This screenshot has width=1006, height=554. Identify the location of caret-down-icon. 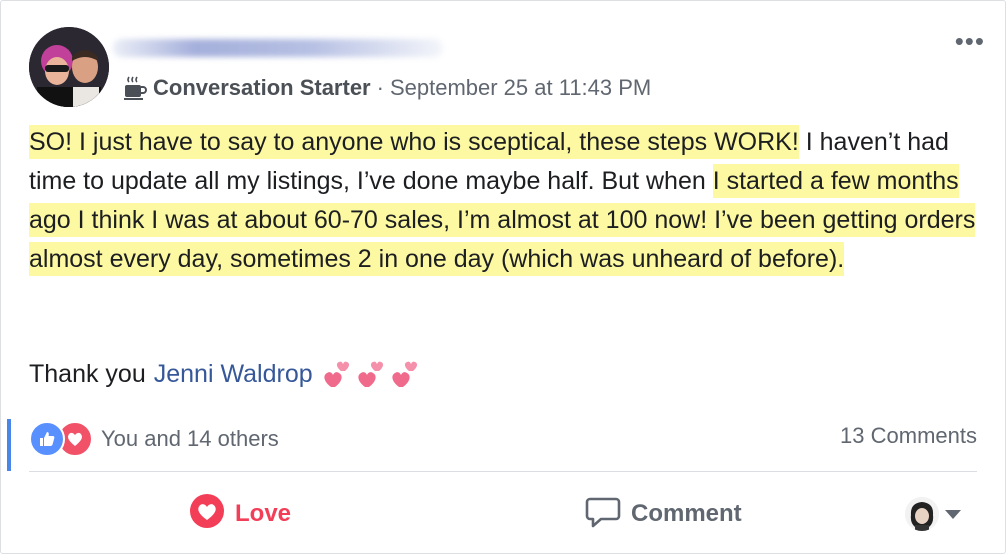
(953, 514).